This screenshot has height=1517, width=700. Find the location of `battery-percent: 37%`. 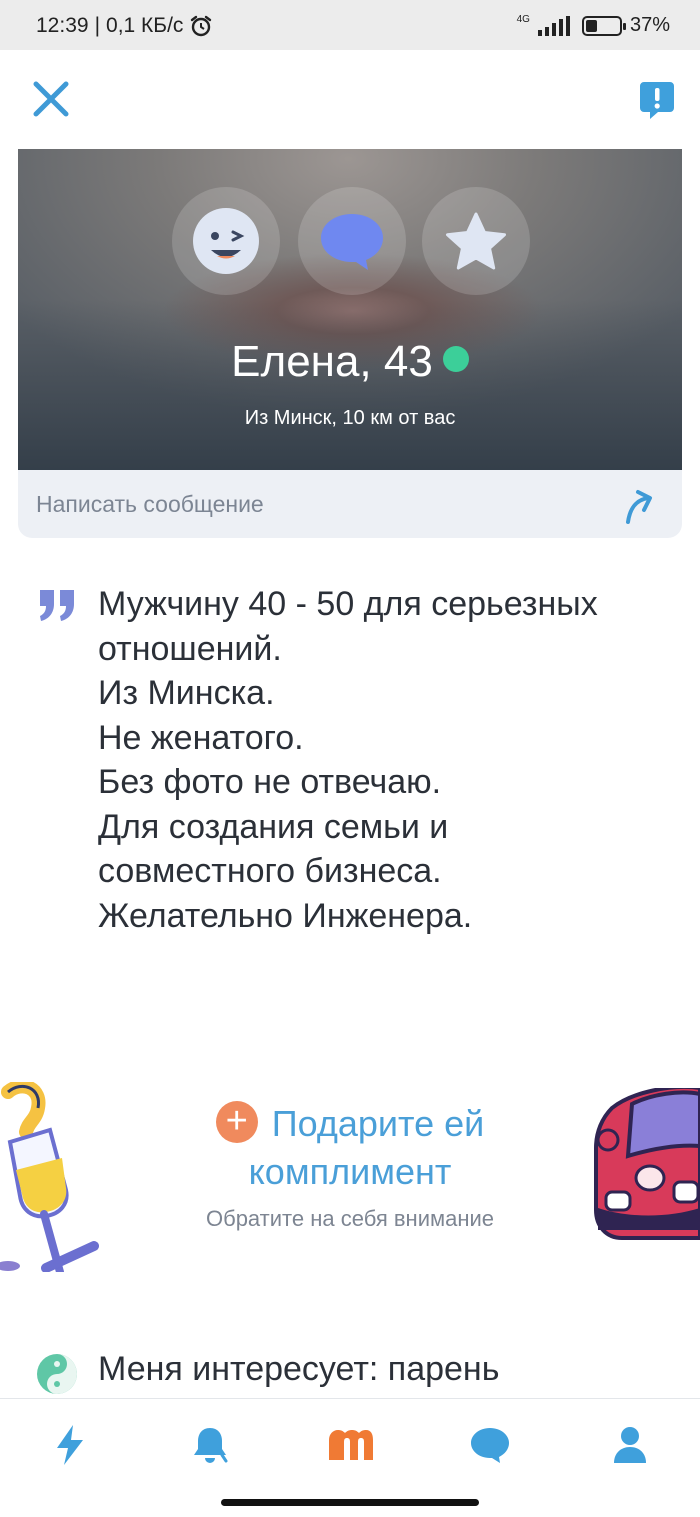

battery-percent: 37% is located at coordinates (649, 25).